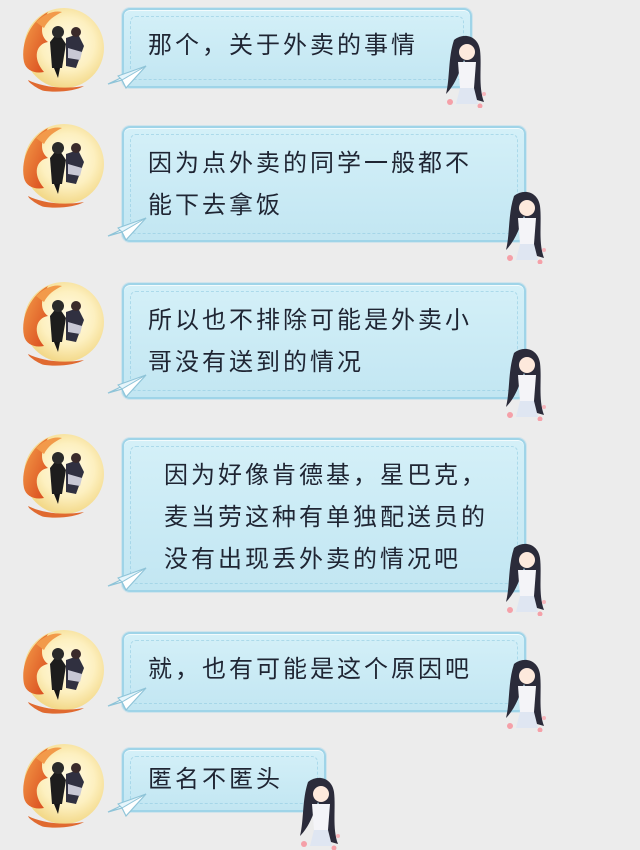 Image resolution: width=640 pixels, height=850 pixels. I want to click on message-bubble: 因为好像肯德基，星巴克， 麦当劳这种有单独配送员的 没有出现丢外卖的情况吧, so click(324, 515).